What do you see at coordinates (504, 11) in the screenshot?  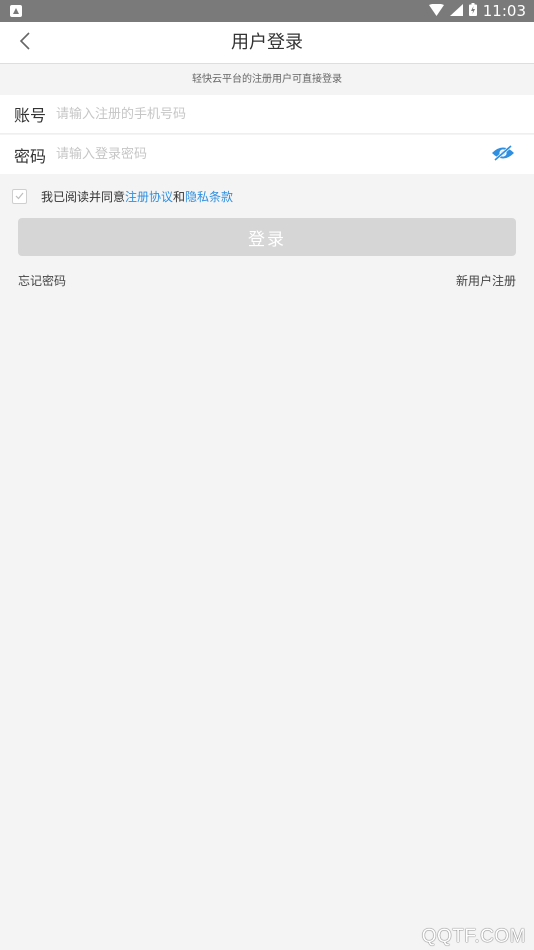 I see `status-time: 11:03` at bounding box center [504, 11].